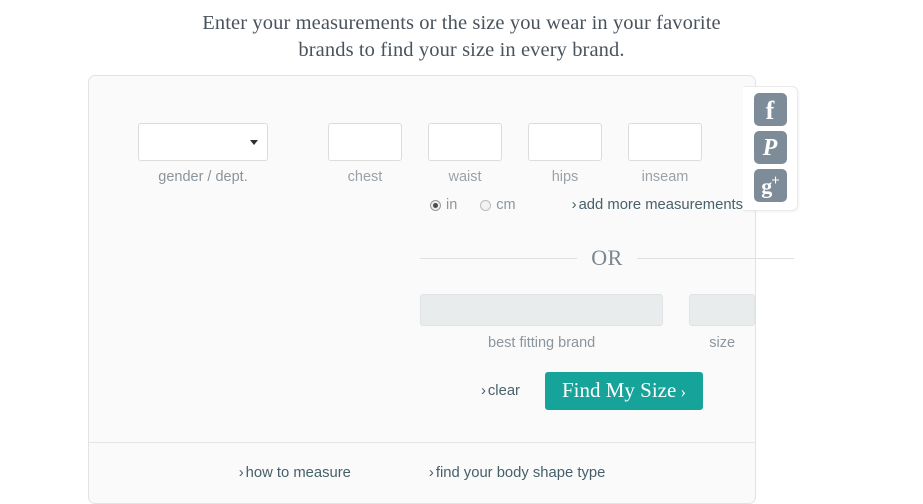 The width and height of the screenshot is (923, 504). Describe the element at coordinates (503, 391) in the screenshot. I see `clear-label: clear` at that location.